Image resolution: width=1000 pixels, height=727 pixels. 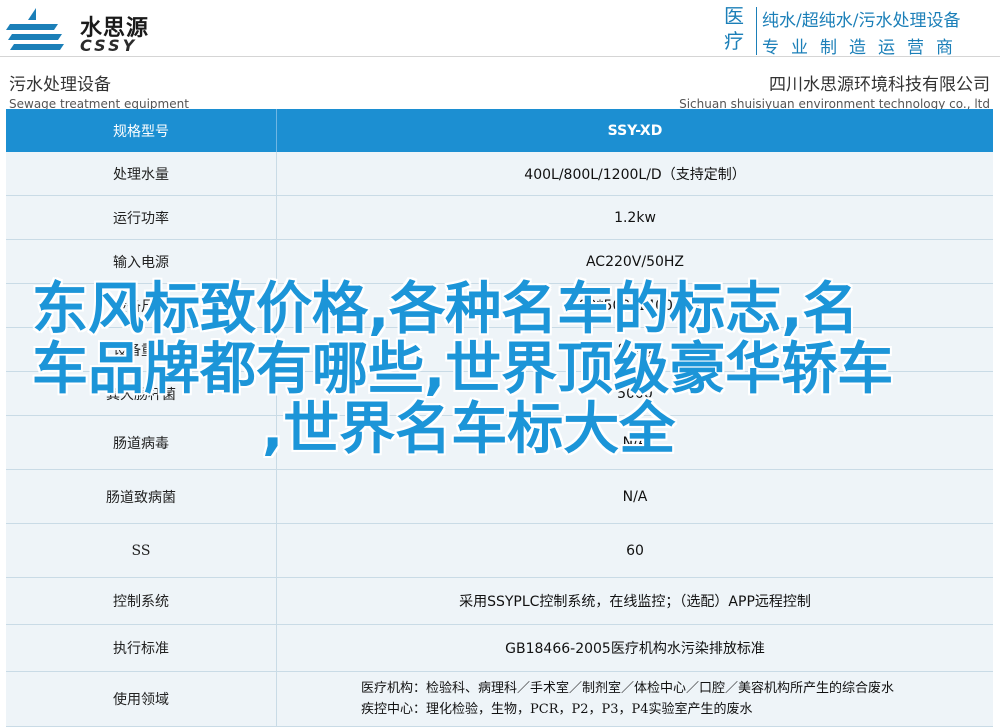 What do you see at coordinates (60, 85) in the screenshot?
I see `product-category-cn: 污水处理设备` at bounding box center [60, 85].